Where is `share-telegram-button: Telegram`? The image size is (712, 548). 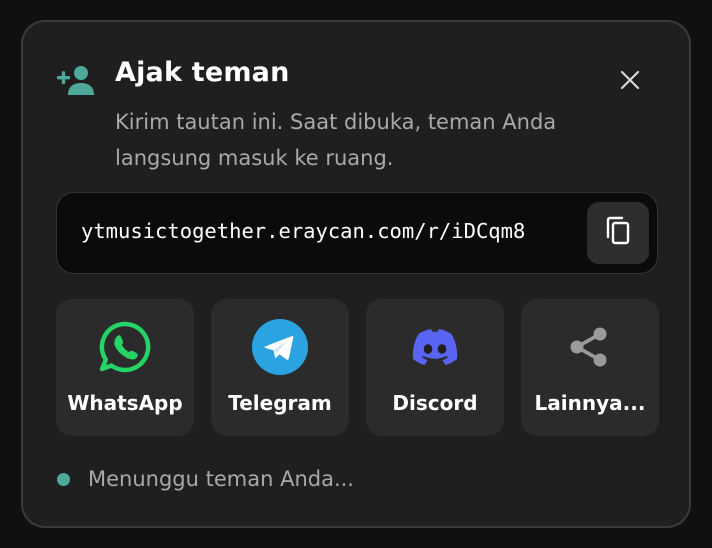
share-telegram-button: Telegram is located at coordinates (280, 367).